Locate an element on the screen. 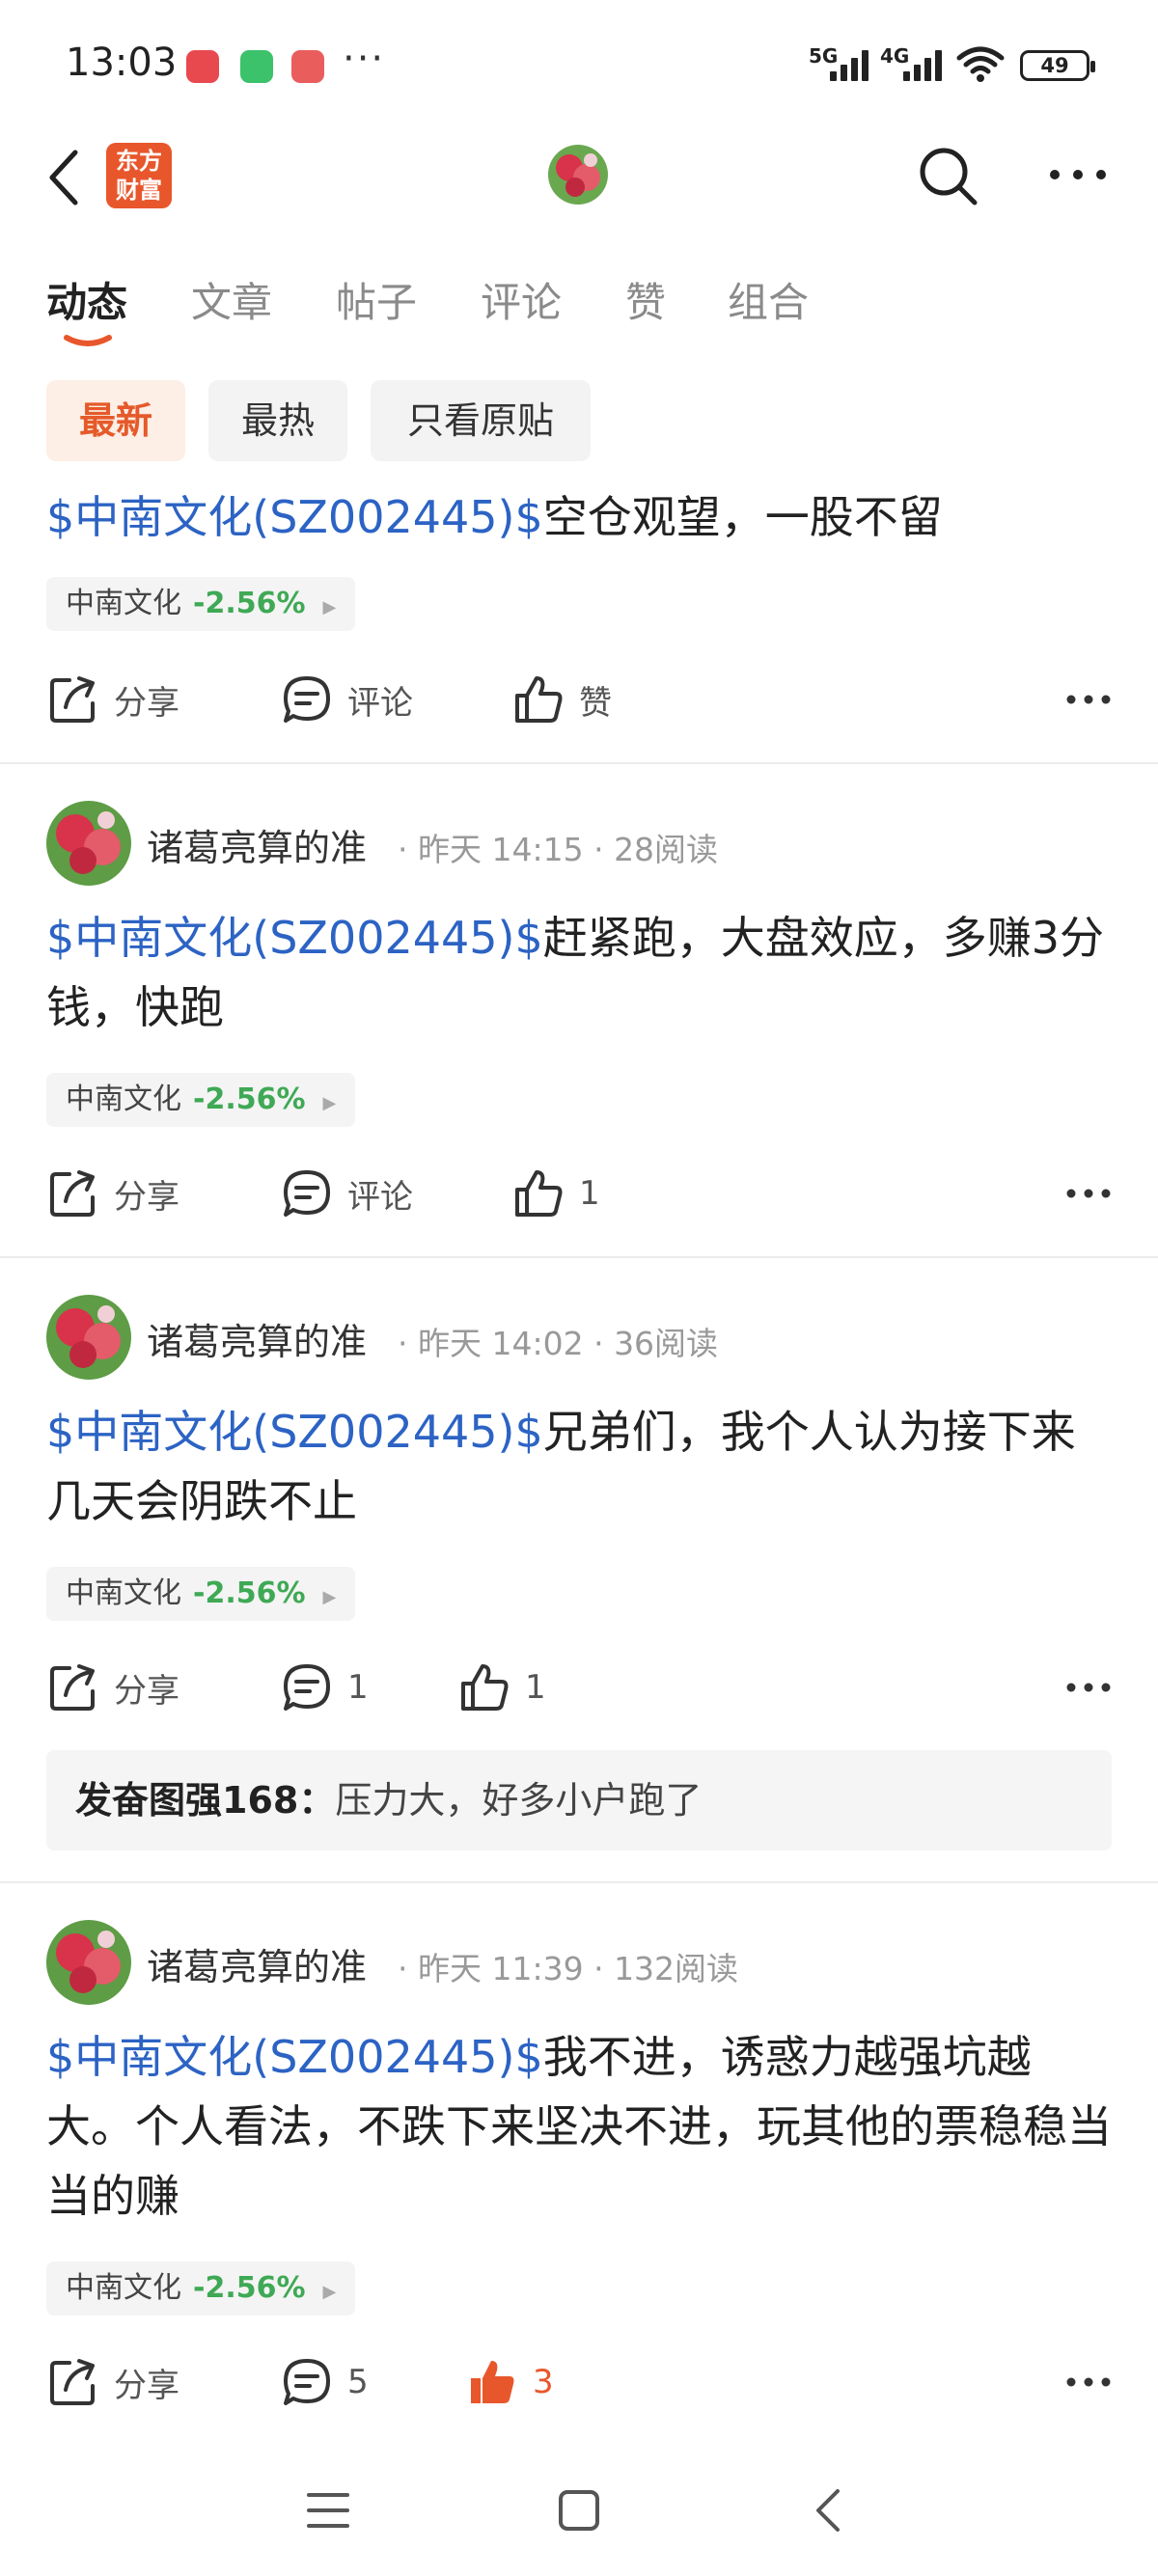 The image size is (1158, 2576). like-button: 赞 is located at coordinates (561, 699).